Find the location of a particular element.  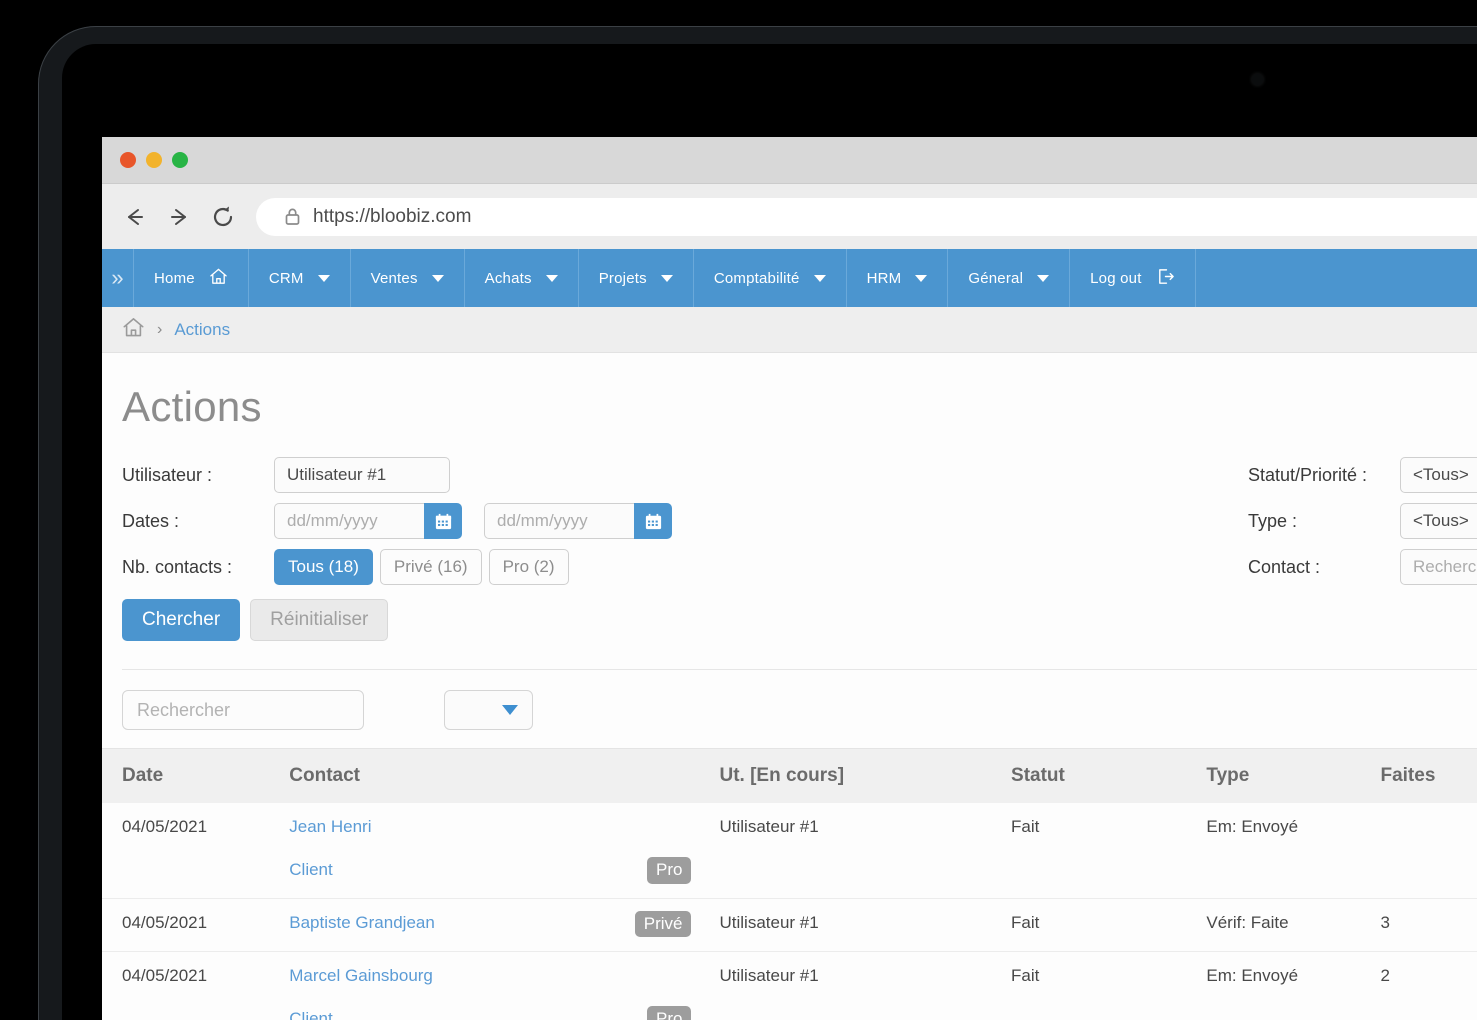

type-select: <Tous> is located at coordinates (1438, 521).